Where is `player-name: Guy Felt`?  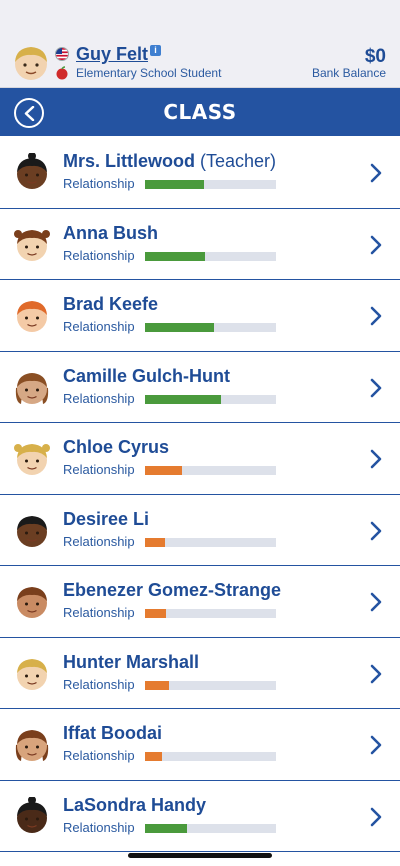
player-name: Guy Felt is located at coordinates (112, 54).